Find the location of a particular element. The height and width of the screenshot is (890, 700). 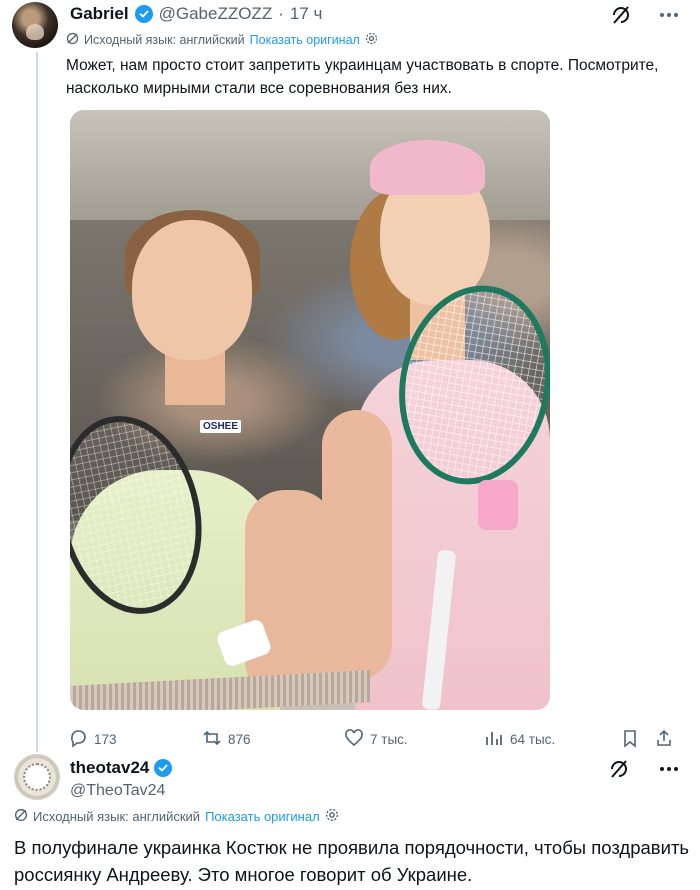

bookmark-button is located at coordinates (630, 739).